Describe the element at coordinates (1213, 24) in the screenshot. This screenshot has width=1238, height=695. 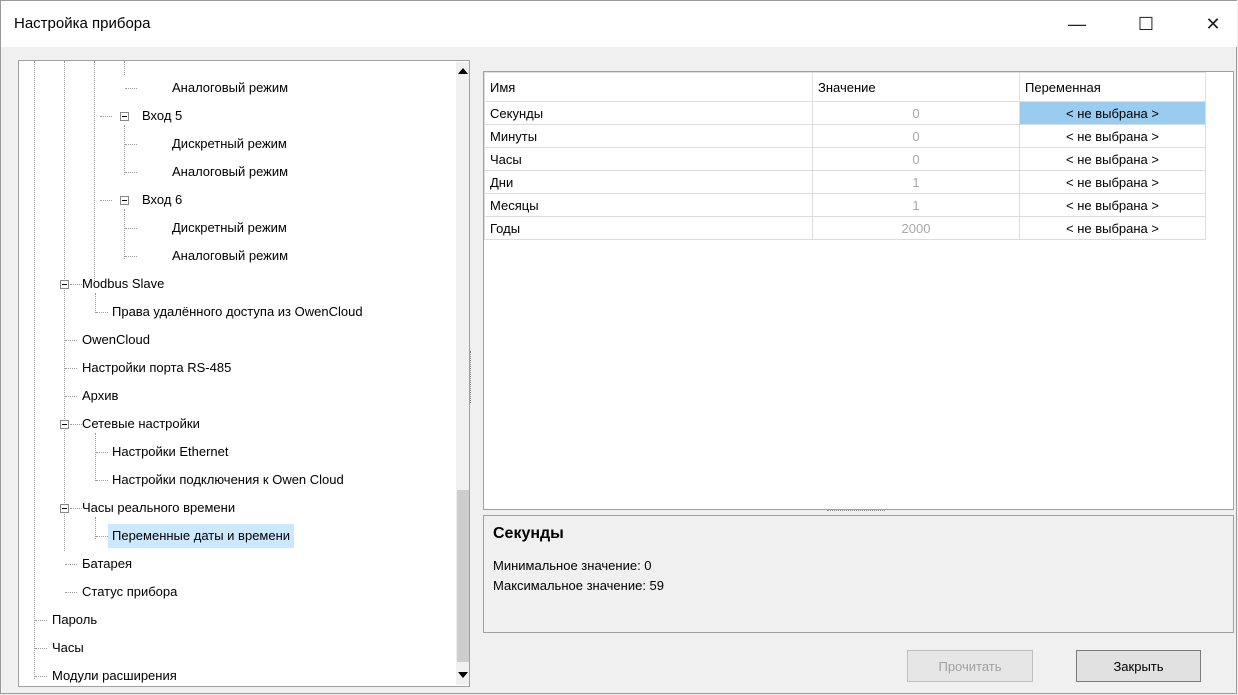
I see `close-window-button: ✕` at that location.